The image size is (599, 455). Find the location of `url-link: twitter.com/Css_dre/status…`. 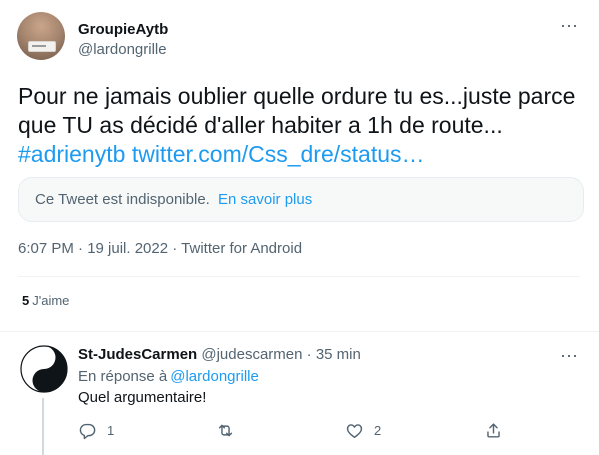

url-link: twitter.com/Css_dre/status… is located at coordinates (278, 154).